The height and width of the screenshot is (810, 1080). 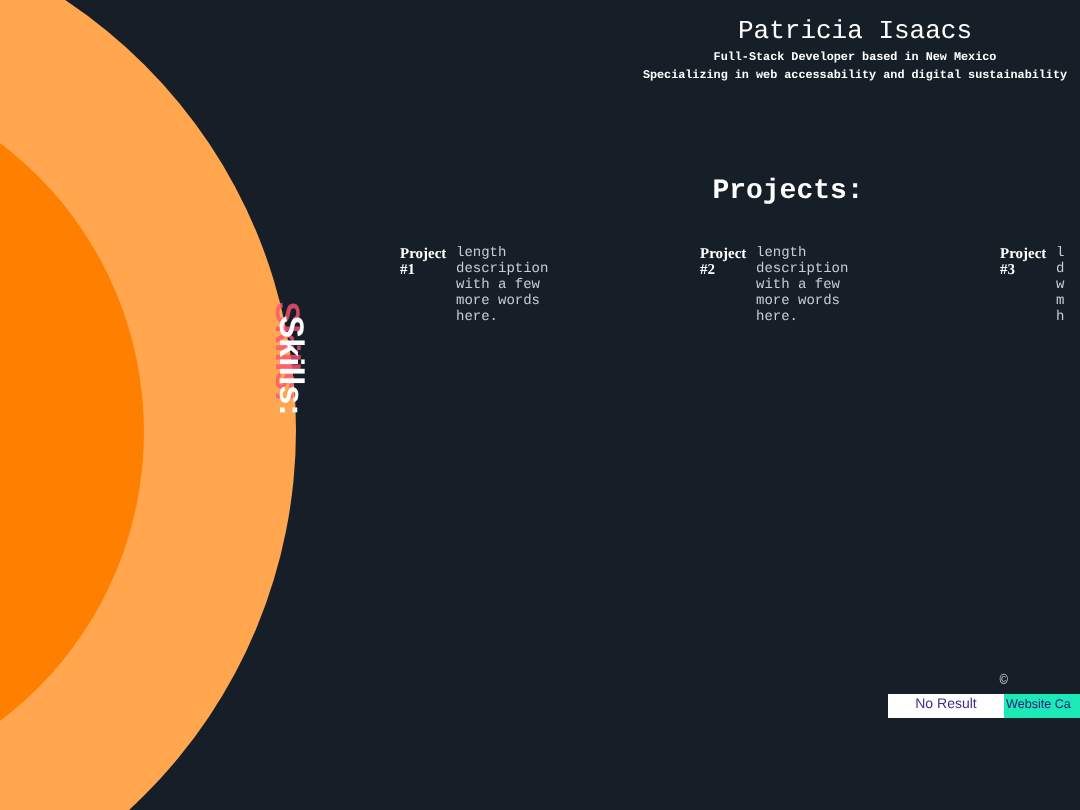 What do you see at coordinates (788, 193) in the screenshot?
I see `projects-heading: Projects:` at bounding box center [788, 193].